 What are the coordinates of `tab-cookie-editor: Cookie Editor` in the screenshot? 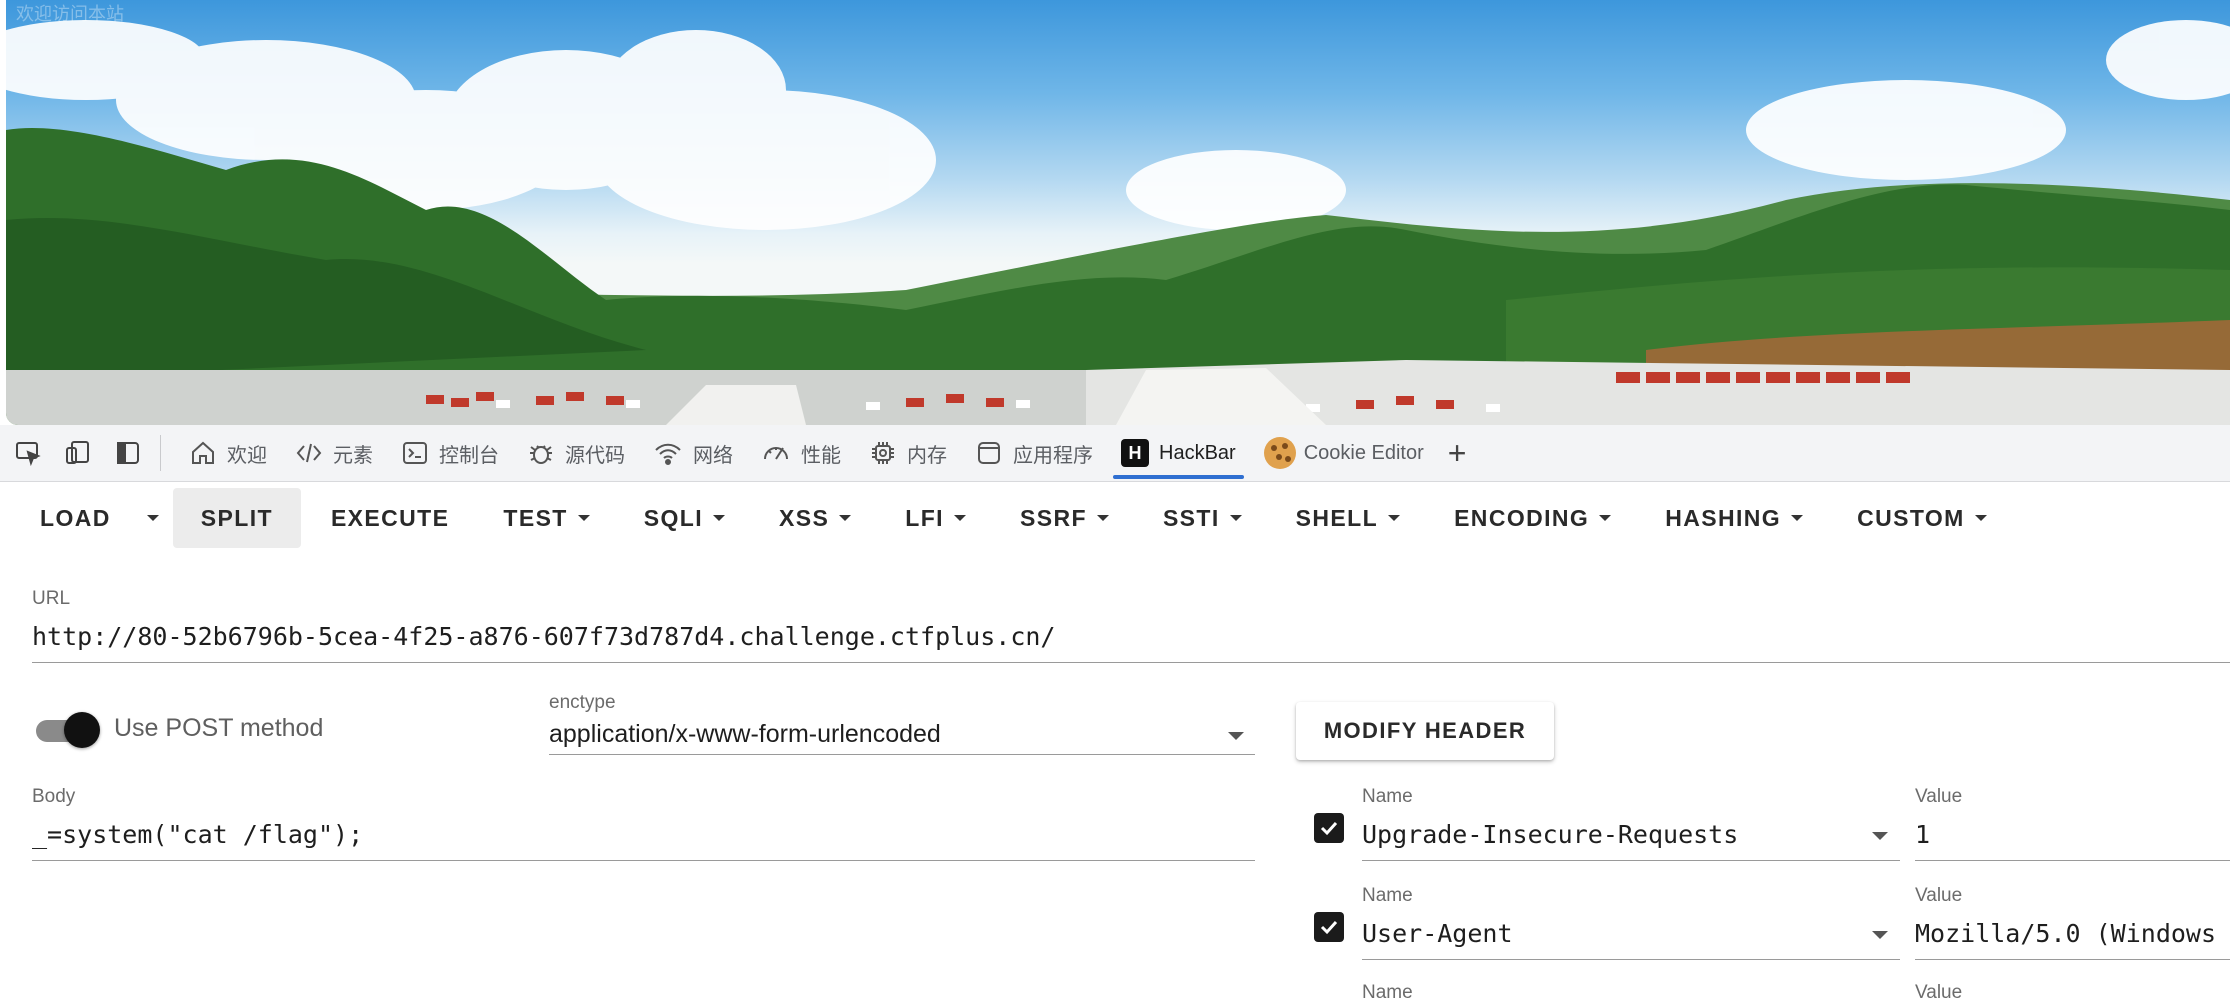 It's located at (1344, 453).